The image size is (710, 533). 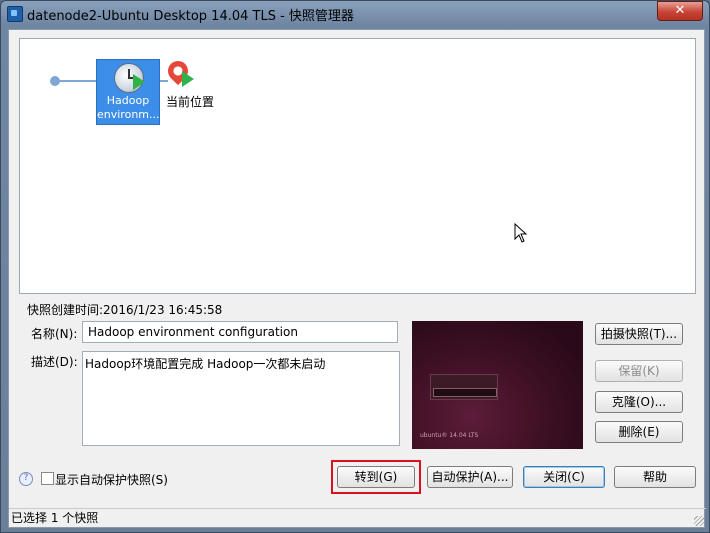 What do you see at coordinates (639, 371) in the screenshot?
I see `keep-button: 保留(K)` at bounding box center [639, 371].